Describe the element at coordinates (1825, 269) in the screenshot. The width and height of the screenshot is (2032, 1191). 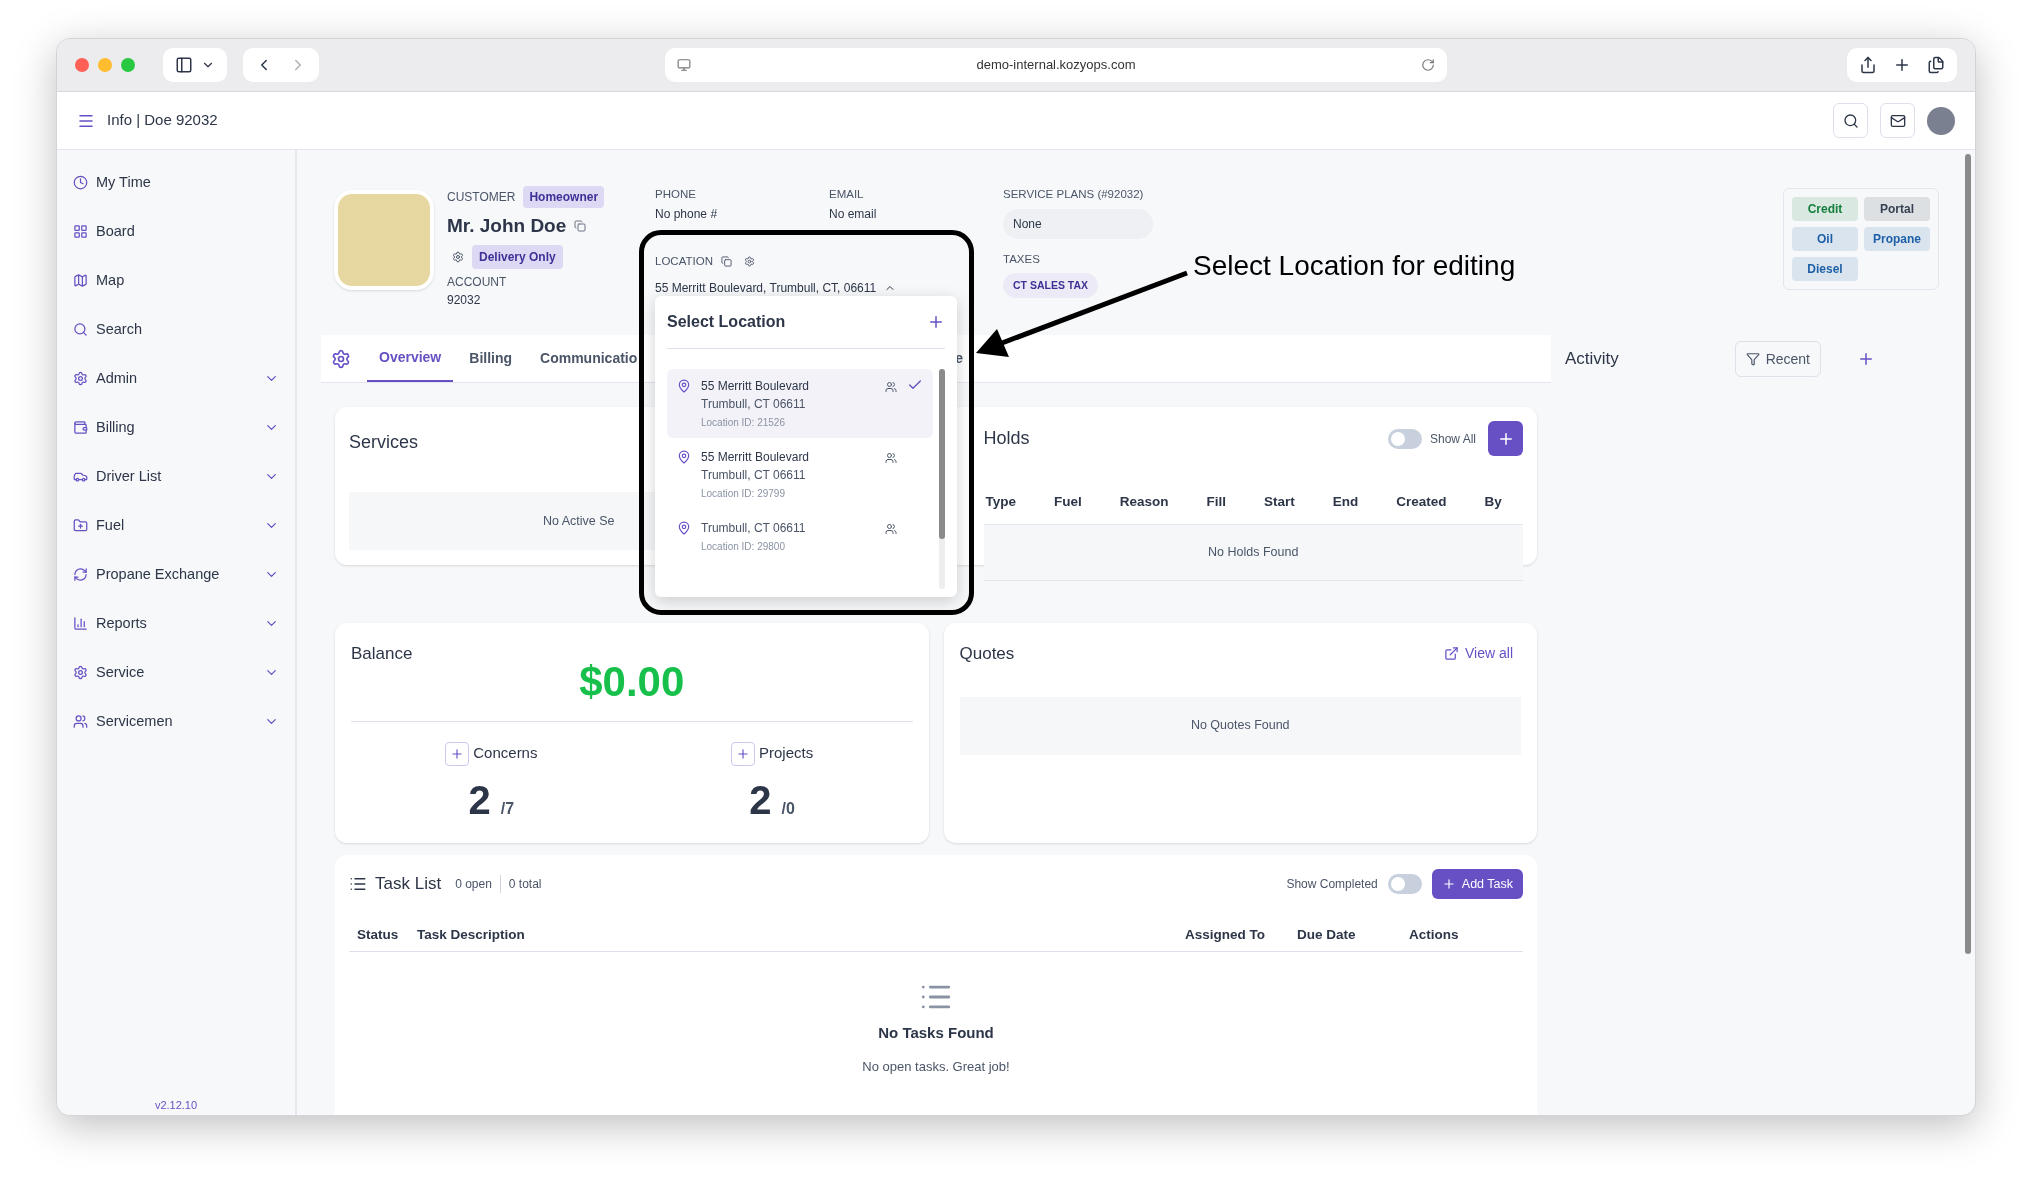
I see `account-tag: Diesel` at that location.